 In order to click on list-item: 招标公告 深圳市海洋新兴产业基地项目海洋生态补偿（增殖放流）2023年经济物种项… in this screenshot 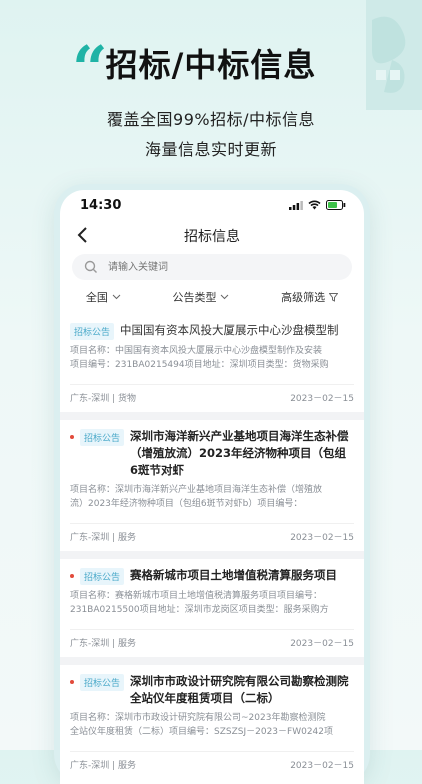, I will do `click(212, 485)`.